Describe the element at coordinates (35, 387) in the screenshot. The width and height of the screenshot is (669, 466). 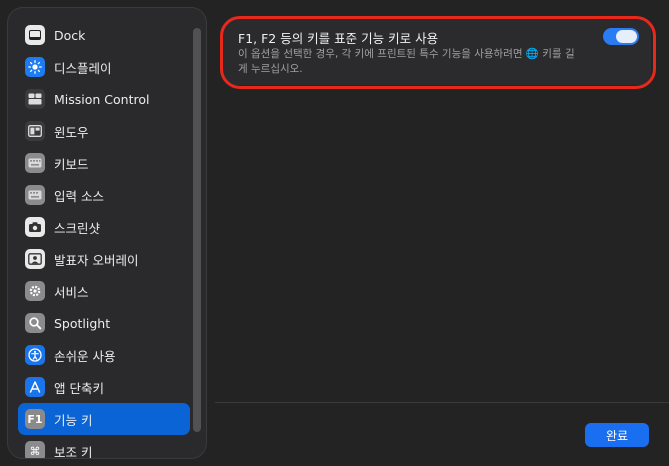
I see `app-shortcuts-icon` at that location.